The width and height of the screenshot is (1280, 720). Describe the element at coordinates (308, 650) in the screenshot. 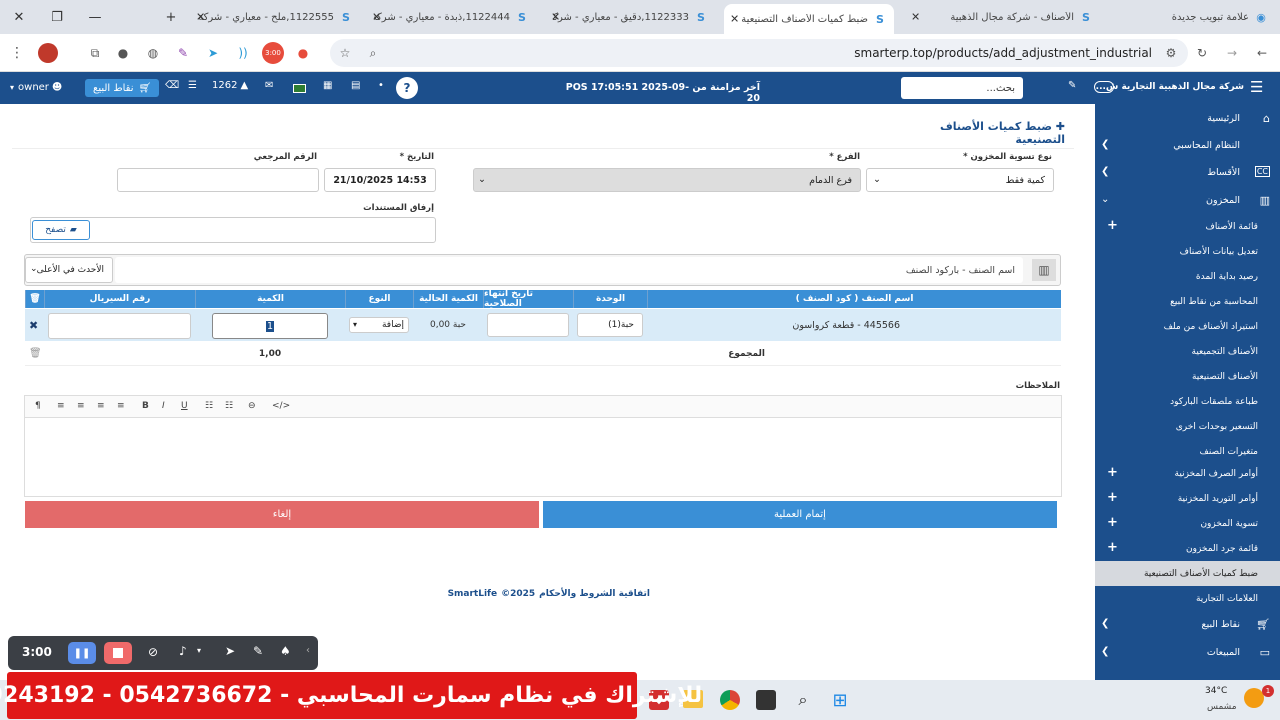

I see `chevron-left-icon: ‹` at that location.